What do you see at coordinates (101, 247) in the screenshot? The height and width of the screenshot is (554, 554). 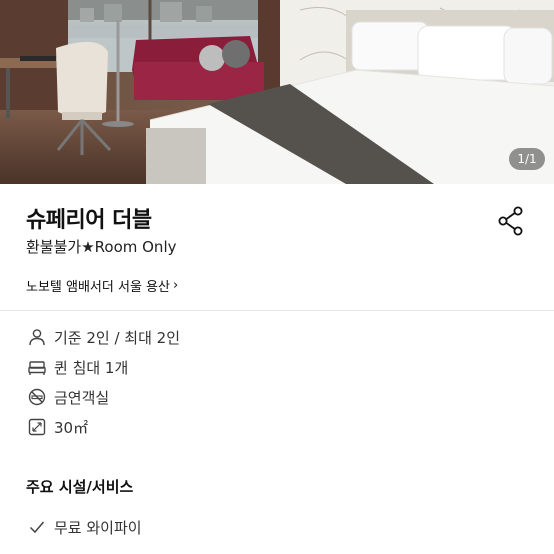 I see `room-rate-plan: 환불불가★Room Only` at bounding box center [101, 247].